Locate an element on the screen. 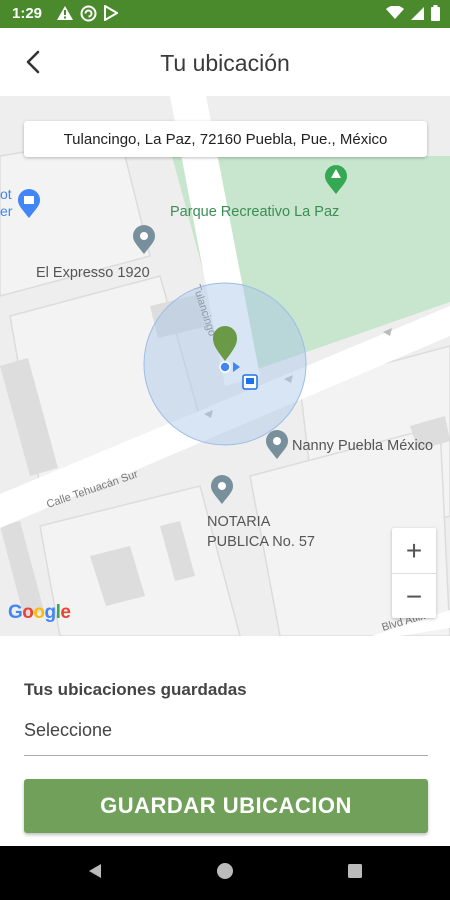 The image size is (450, 900). nav-back-button is located at coordinates (95, 873).